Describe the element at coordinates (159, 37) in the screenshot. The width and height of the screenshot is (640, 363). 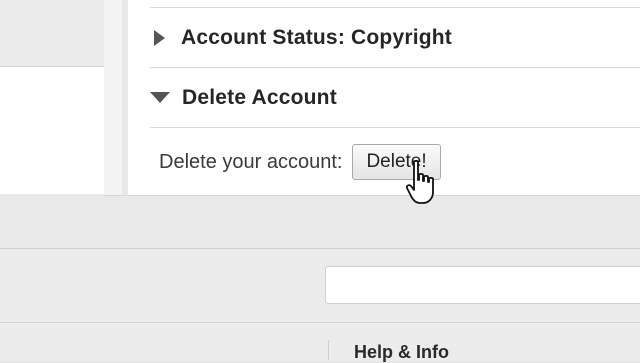
I see `triangle-right-icon` at that location.